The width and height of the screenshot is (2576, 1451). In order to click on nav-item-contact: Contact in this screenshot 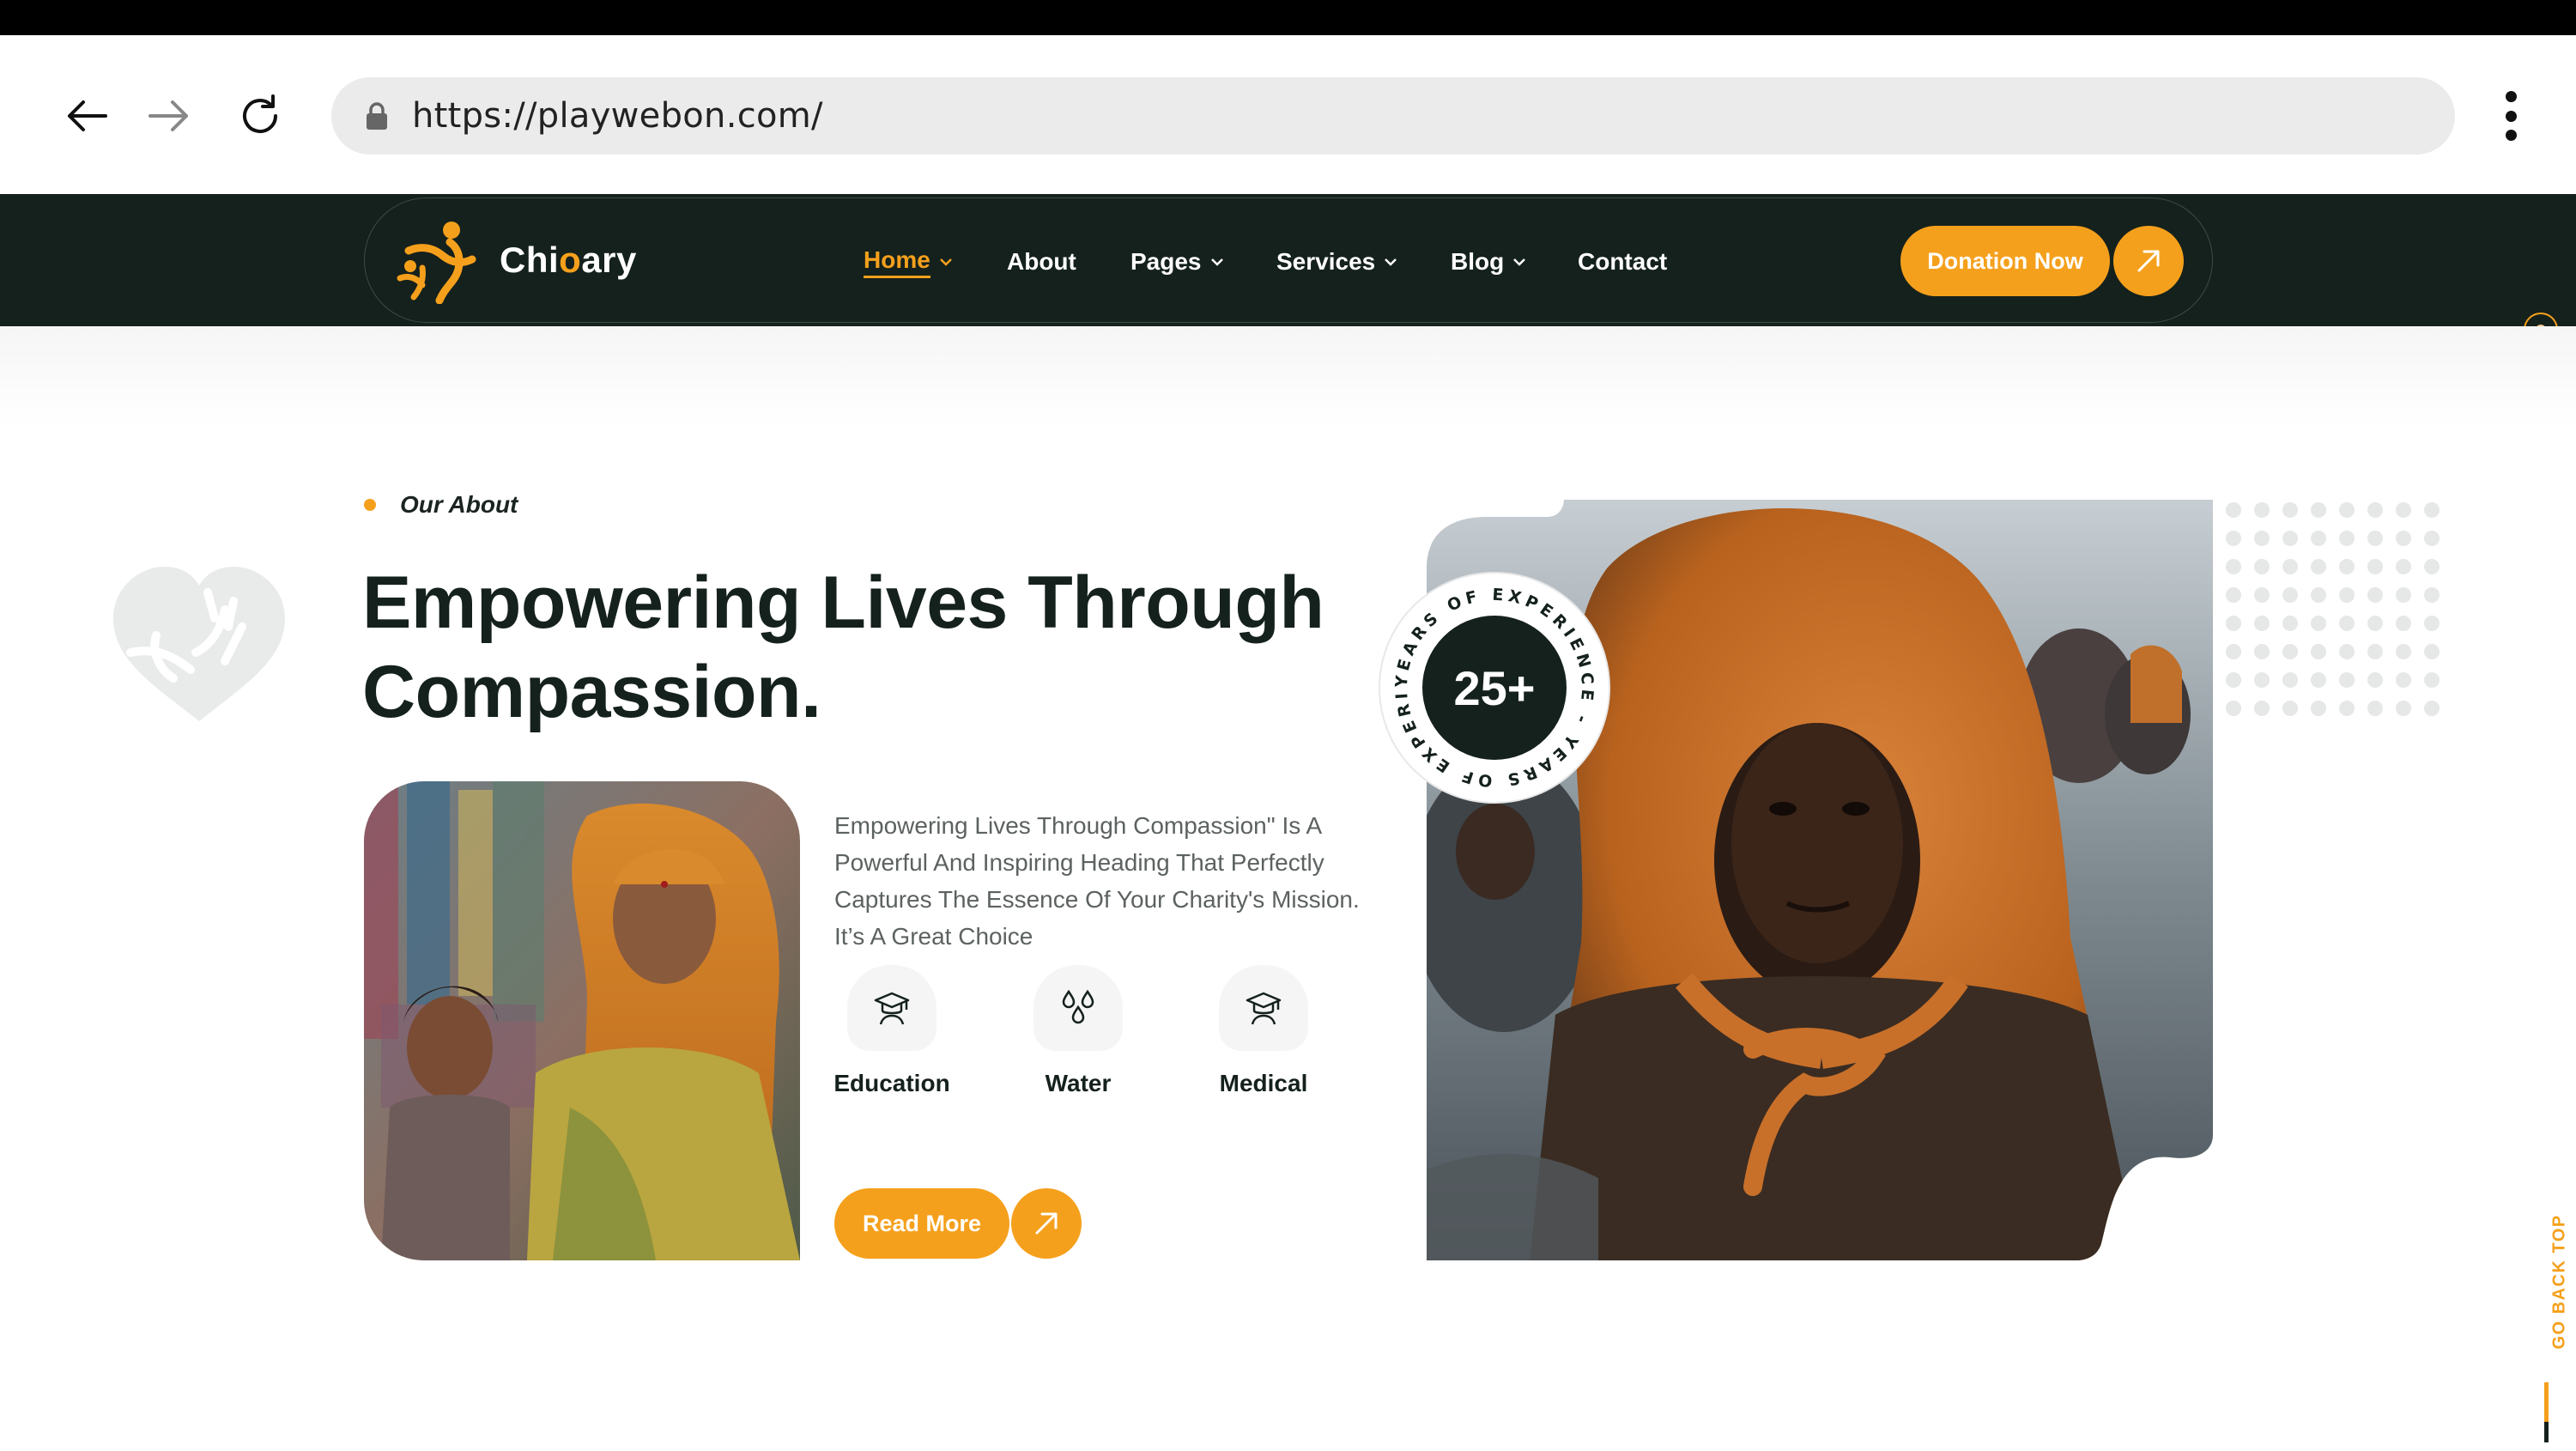, I will do `click(1622, 262)`.